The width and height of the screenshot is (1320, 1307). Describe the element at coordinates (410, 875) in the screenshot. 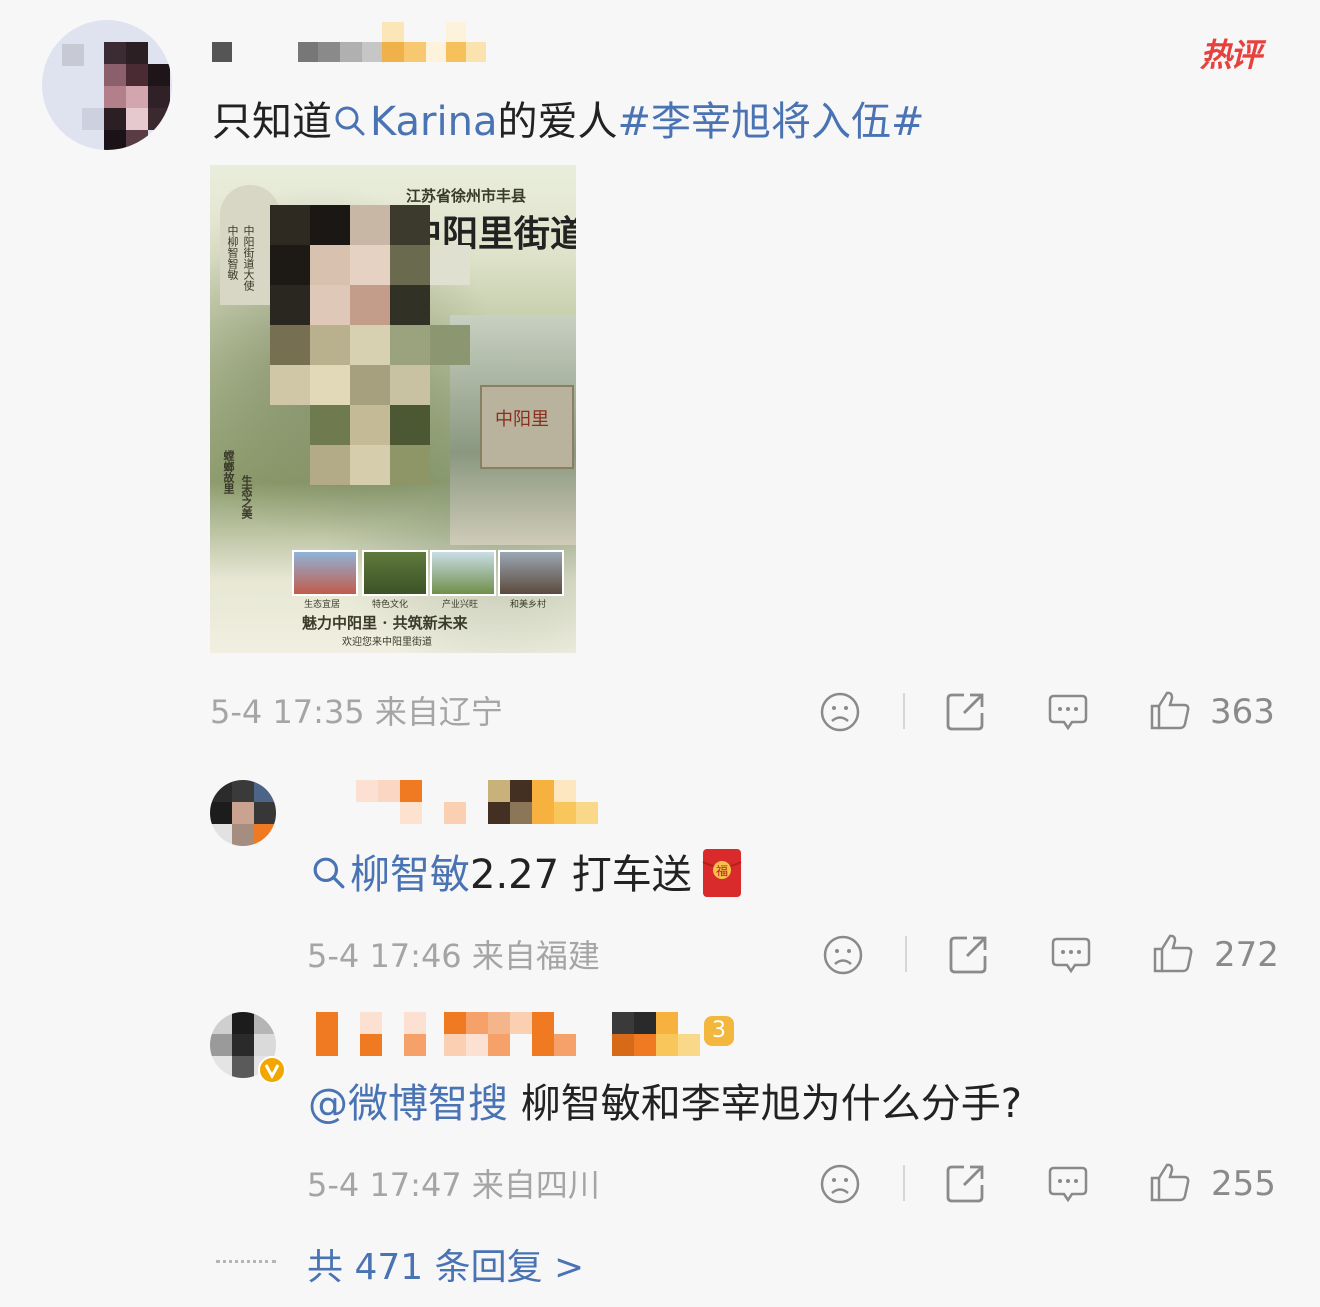

I see `search-keyword-text: 柳智敏` at that location.